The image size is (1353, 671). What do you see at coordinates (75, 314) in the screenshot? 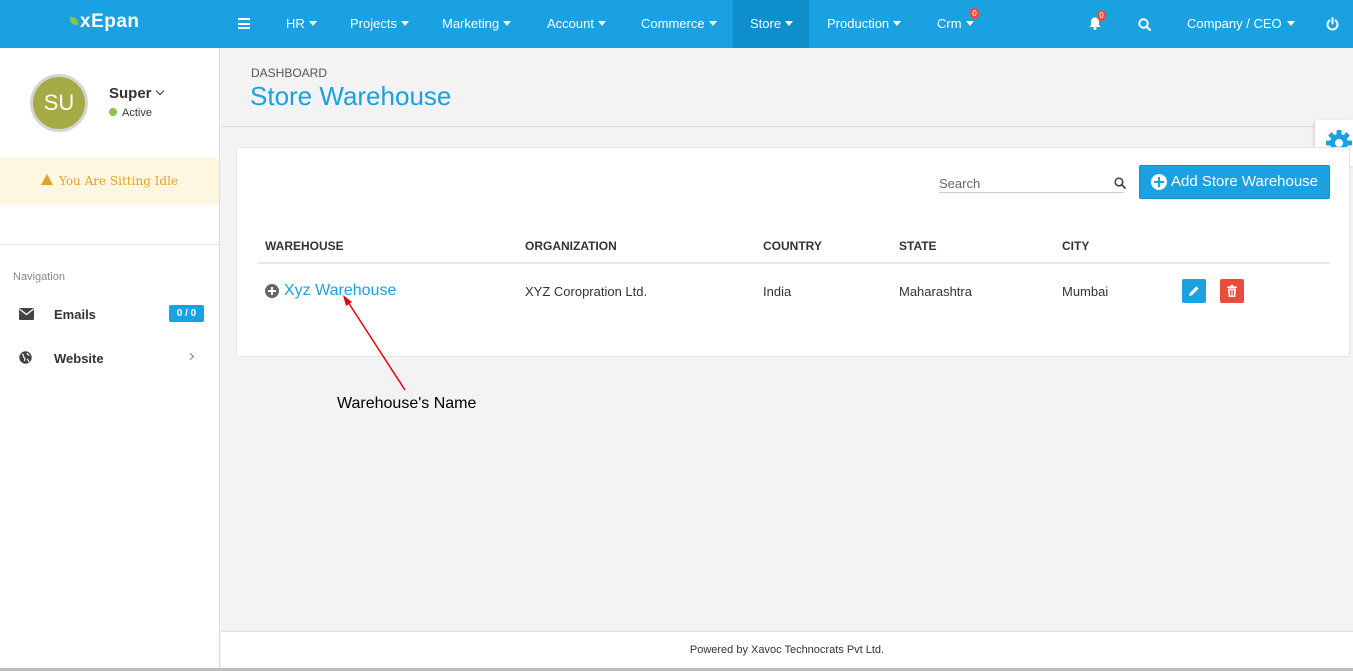
I see `sidebar-item-label: Emails` at bounding box center [75, 314].